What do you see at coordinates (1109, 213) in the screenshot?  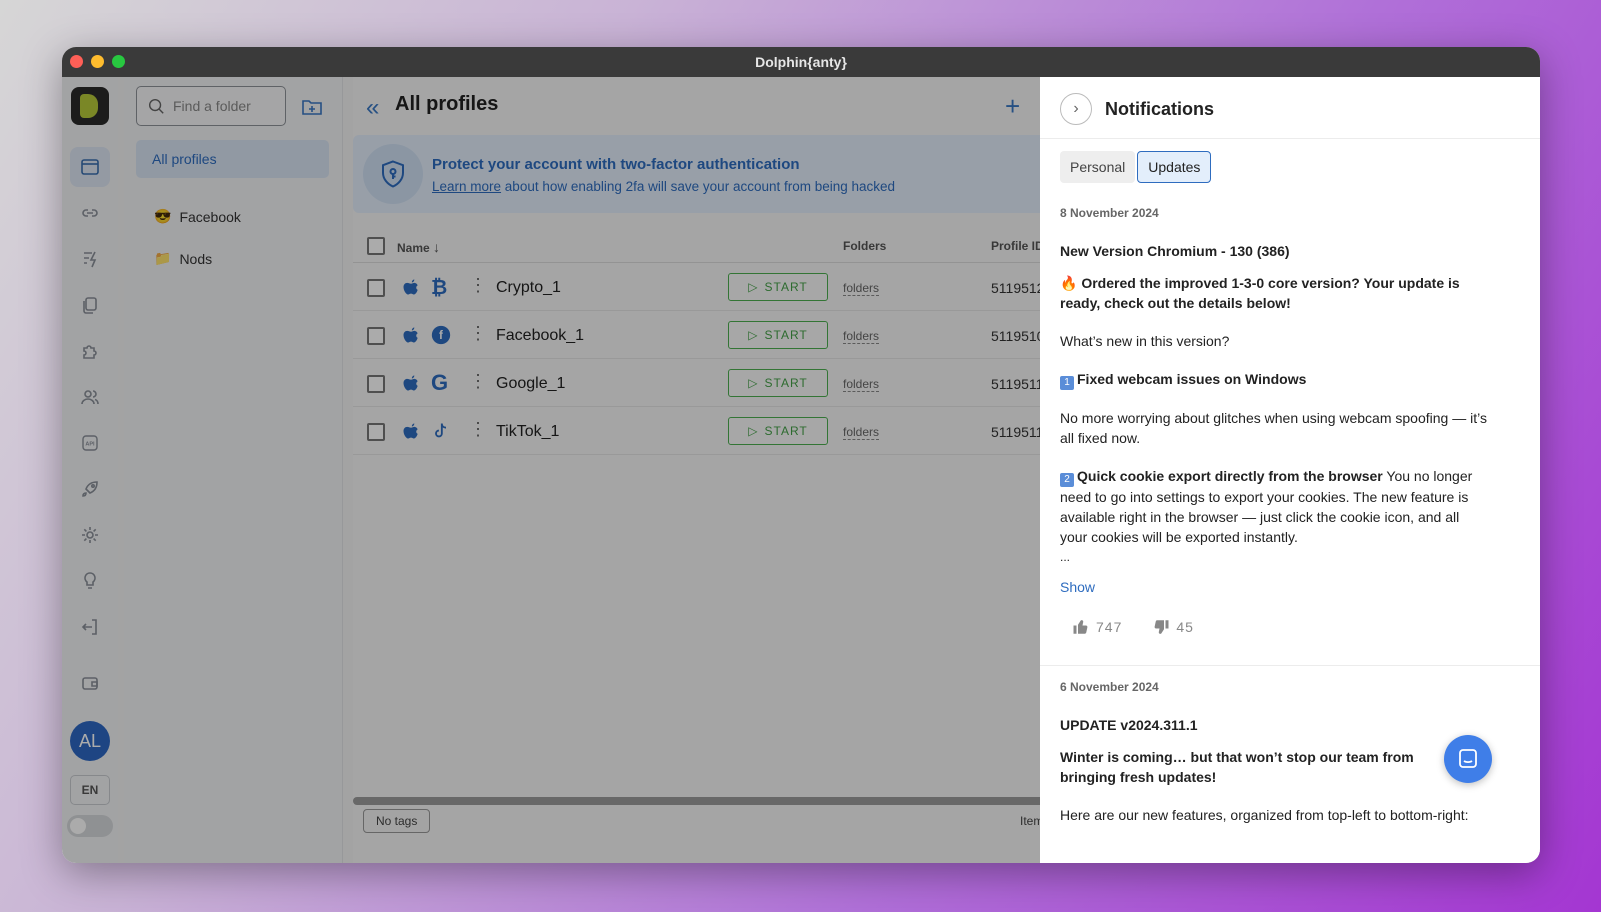 I see `post-date: 8 November 2024` at bounding box center [1109, 213].